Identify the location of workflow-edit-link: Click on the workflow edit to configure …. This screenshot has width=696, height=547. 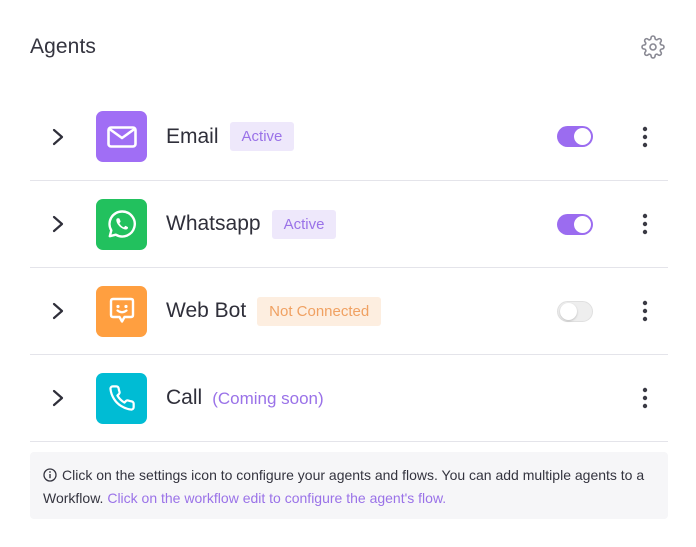
(276, 498).